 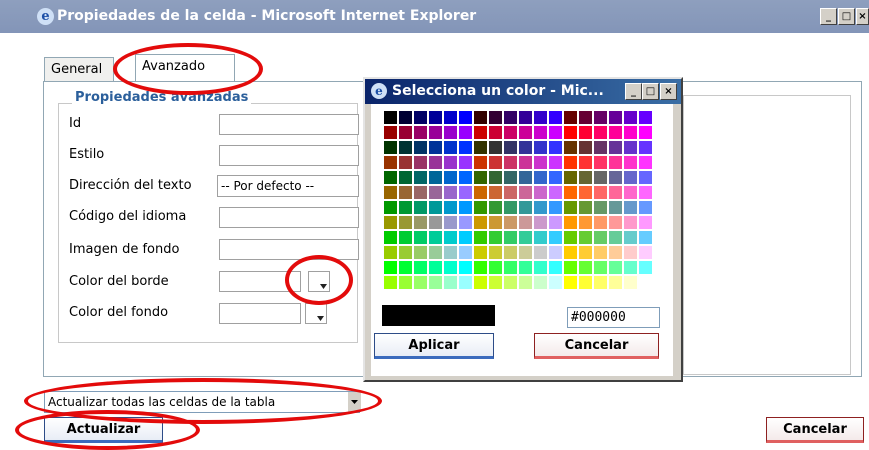 I want to click on apply-color-button: Aplicar, so click(x=434, y=346).